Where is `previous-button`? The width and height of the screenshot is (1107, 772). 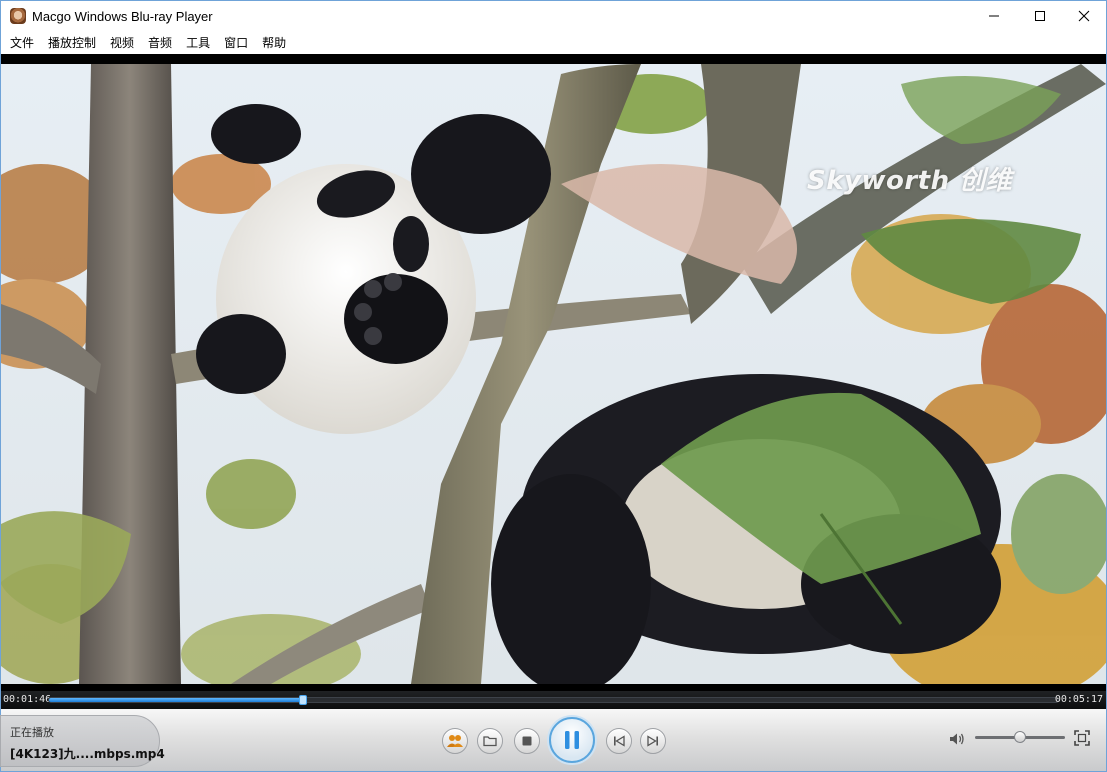 previous-button is located at coordinates (619, 741).